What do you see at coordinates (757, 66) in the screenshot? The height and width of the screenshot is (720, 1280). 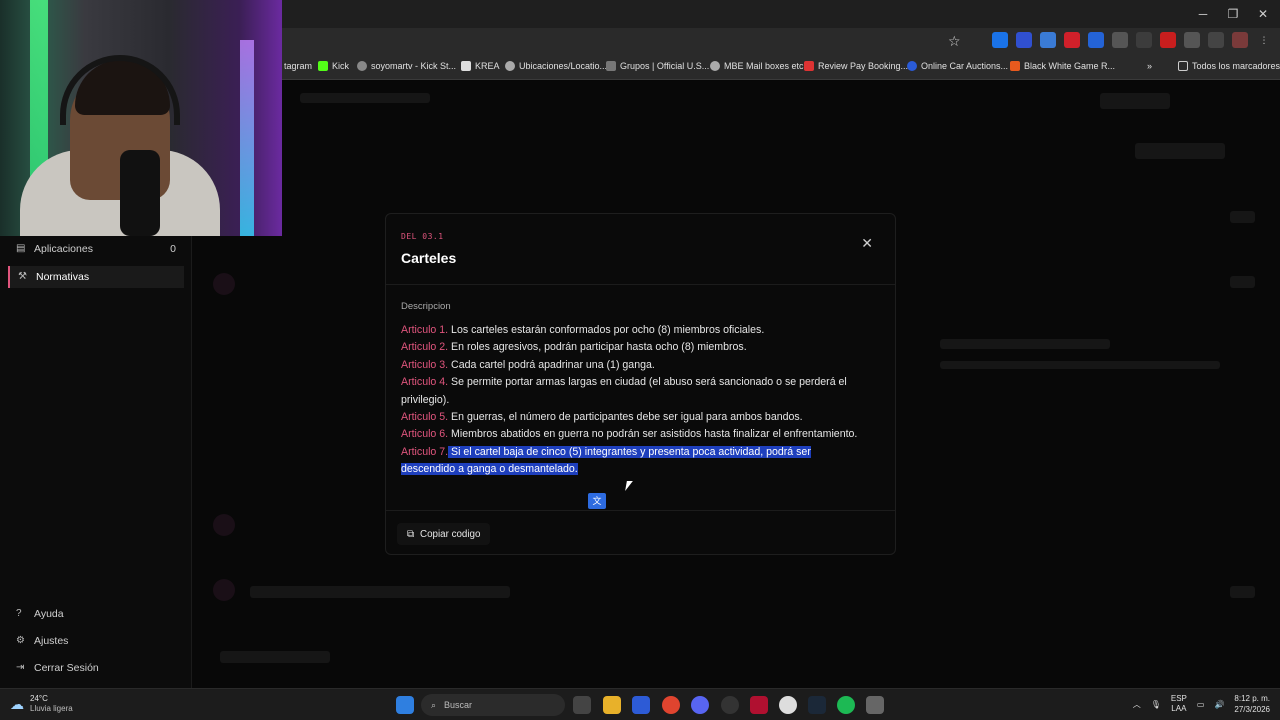 I see `bookmark-item: MBE Mail boxes etc` at bounding box center [757, 66].